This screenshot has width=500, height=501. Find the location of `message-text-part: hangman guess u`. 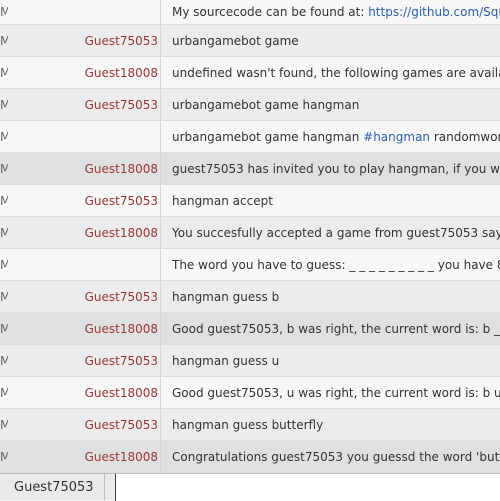

message-text-part: hangman guess u is located at coordinates (226, 360).